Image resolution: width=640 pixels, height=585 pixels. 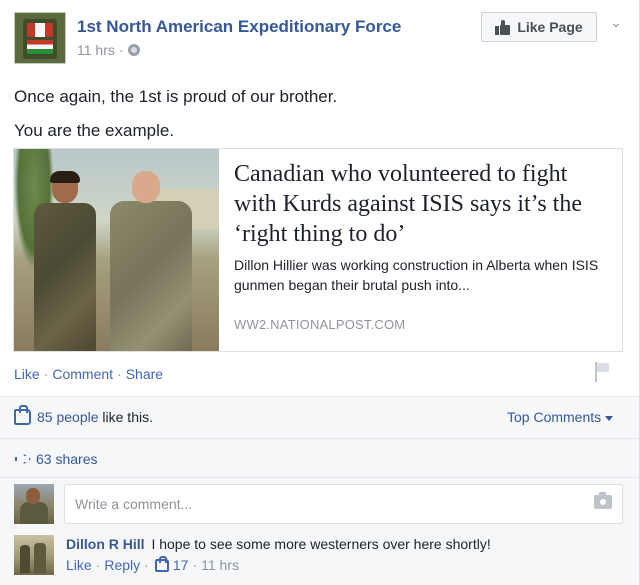 I want to click on link-domain: WW2.NATIONALPOST.COM, so click(x=320, y=324).